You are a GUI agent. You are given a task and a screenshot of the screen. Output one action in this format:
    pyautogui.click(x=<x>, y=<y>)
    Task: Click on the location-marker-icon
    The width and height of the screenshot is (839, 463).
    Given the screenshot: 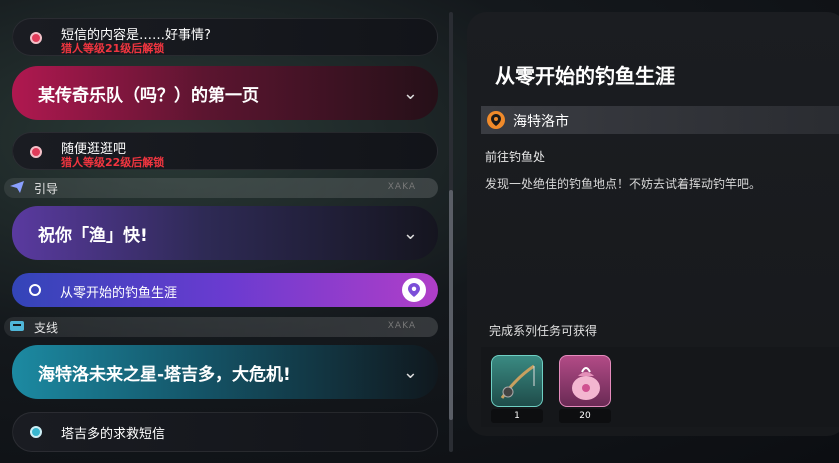 What is the action you would take?
    pyautogui.click(x=496, y=120)
    